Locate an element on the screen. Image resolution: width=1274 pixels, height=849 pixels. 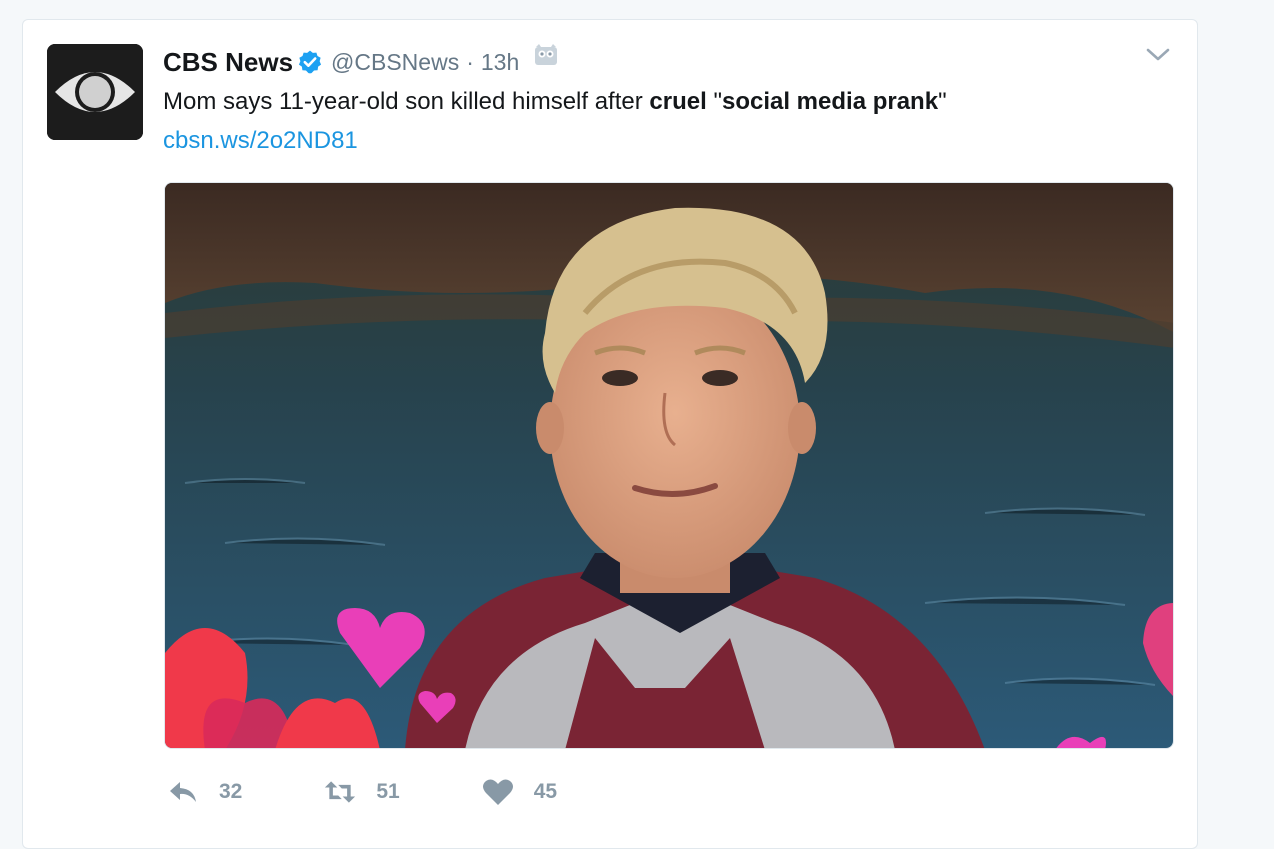
avatar is located at coordinates (95, 92).